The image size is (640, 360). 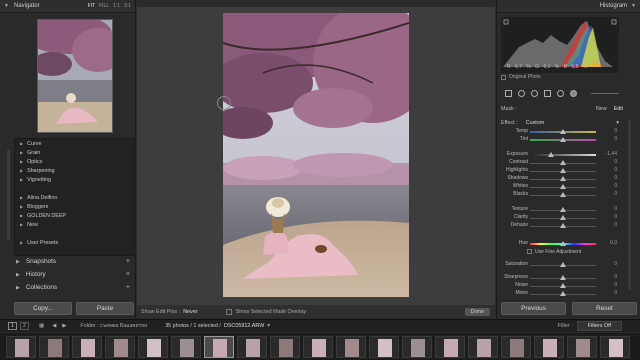 What do you see at coordinates (629, 205) in the screenshot?
I see `right-scrollbar` at bounding box center [629, 205].